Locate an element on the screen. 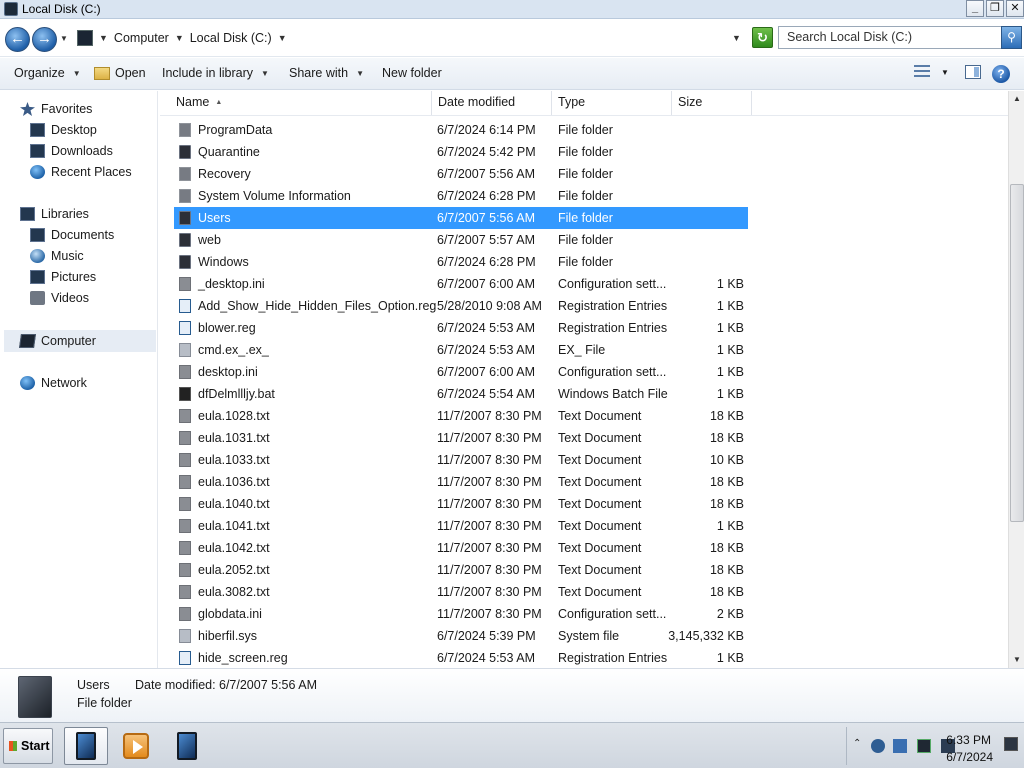 Image resolution: width=1024 pixels, height=768 pixels. new-folder-button: New folder is located at coordinates (412, 73).